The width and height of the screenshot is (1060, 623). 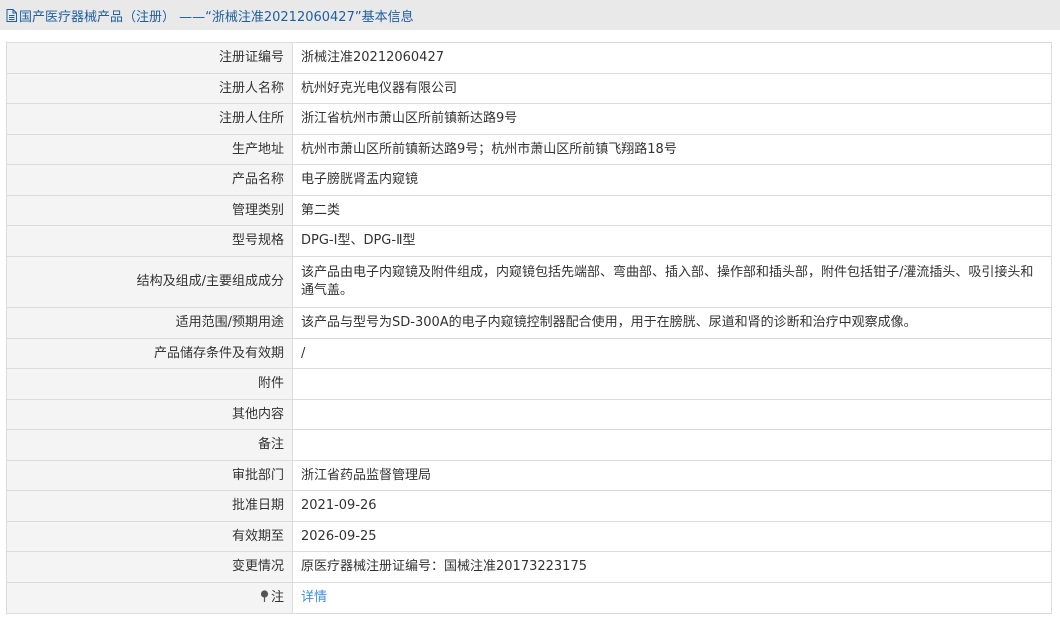 What do you see at coordinates (672, 210) in the screenshot?
I see `value-category: 第二类` at bounding box center [672, 210].